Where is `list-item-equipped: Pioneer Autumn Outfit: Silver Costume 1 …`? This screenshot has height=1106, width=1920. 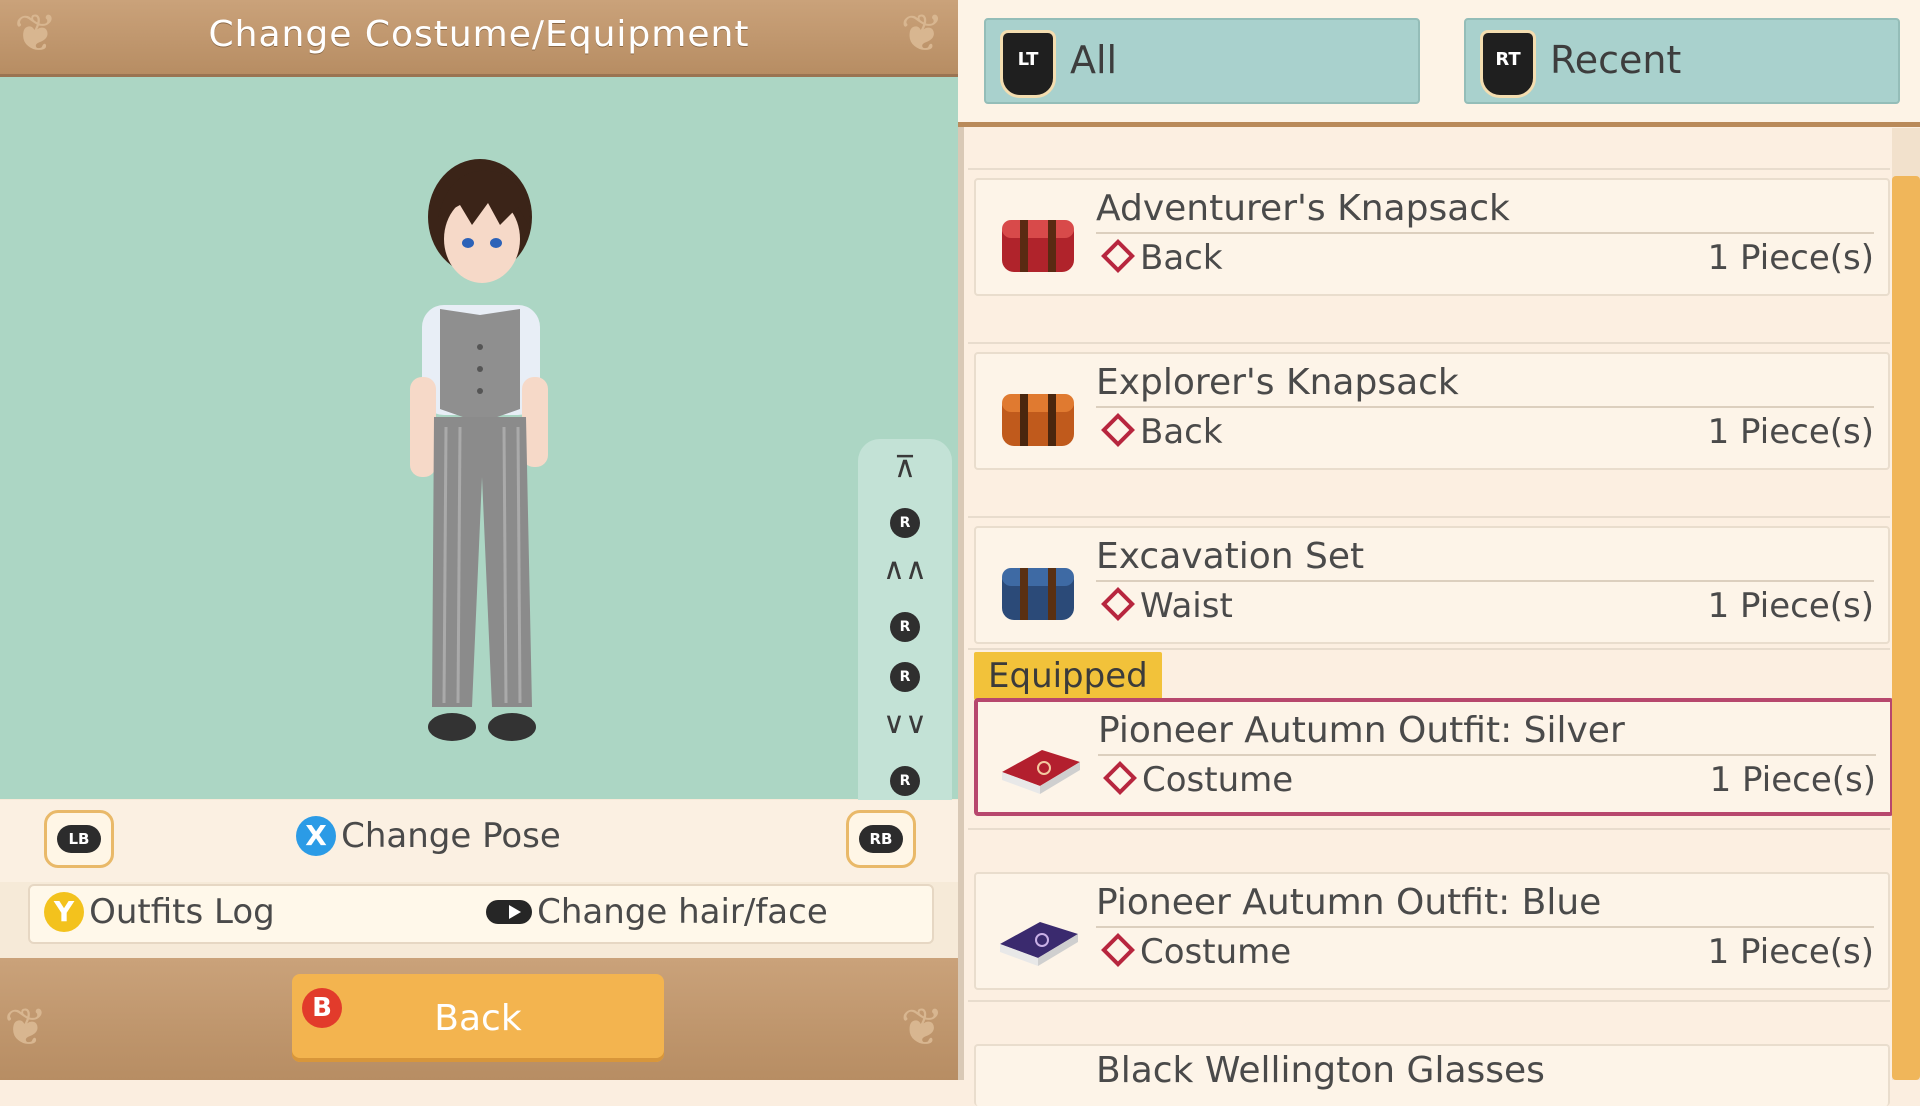 list-item-equipped: Pioneer Autumn Outfit: Silver Costume 1 … is located at coordinates (1434, 757).